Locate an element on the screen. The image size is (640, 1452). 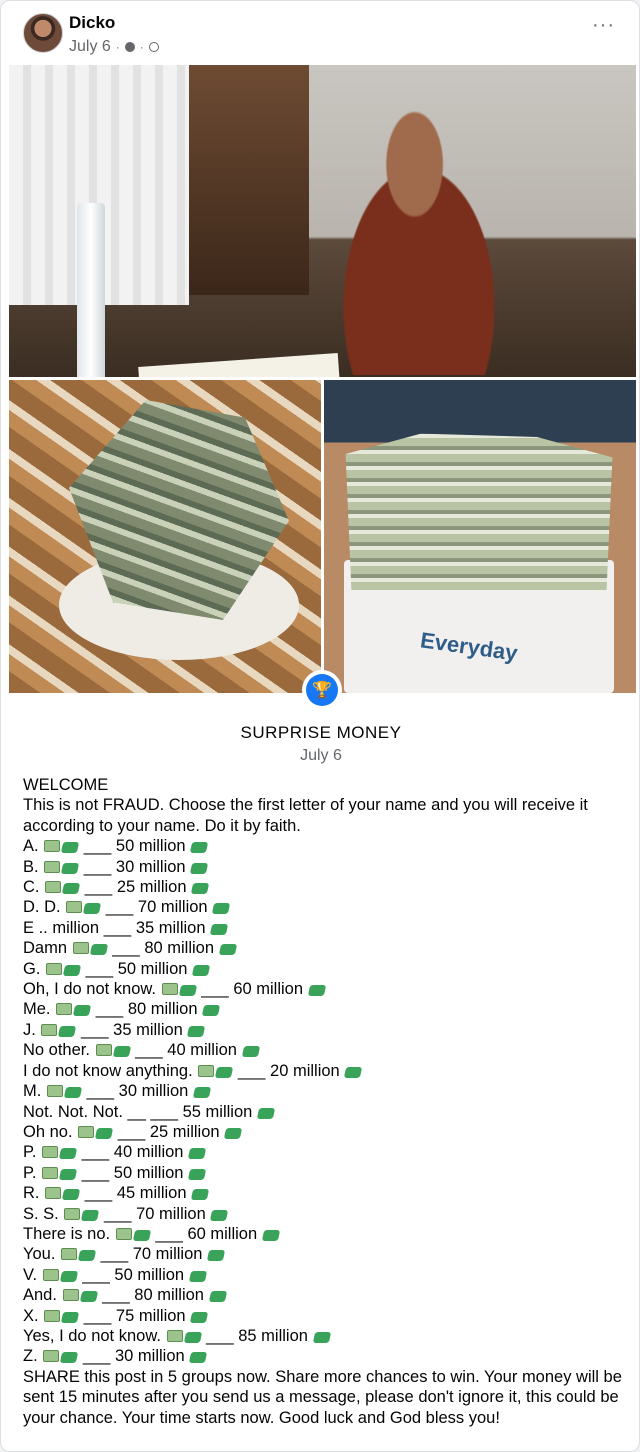
entry-prefix: There is no. is located at coordinates (67, 1233).